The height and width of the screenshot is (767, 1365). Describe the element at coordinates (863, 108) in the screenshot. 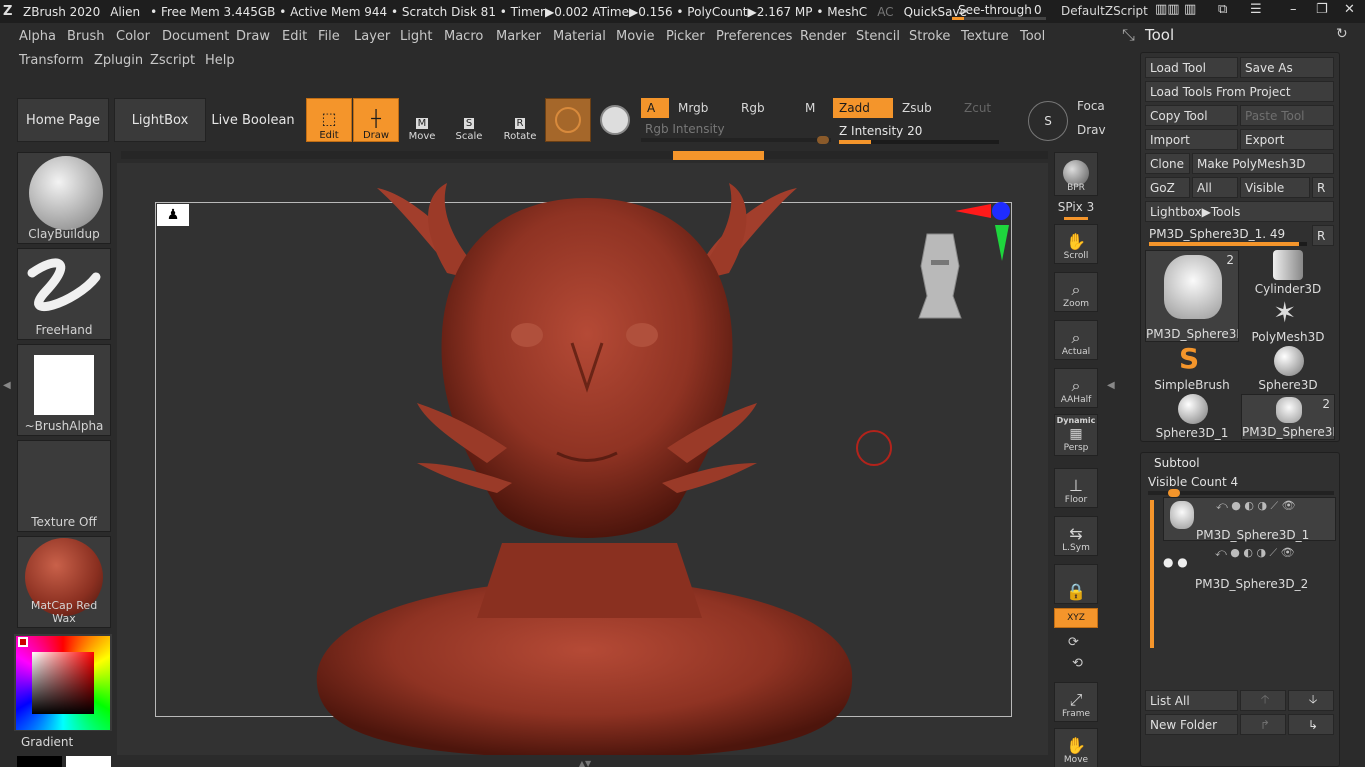

I see `zadd-button: Zadd` at that location.